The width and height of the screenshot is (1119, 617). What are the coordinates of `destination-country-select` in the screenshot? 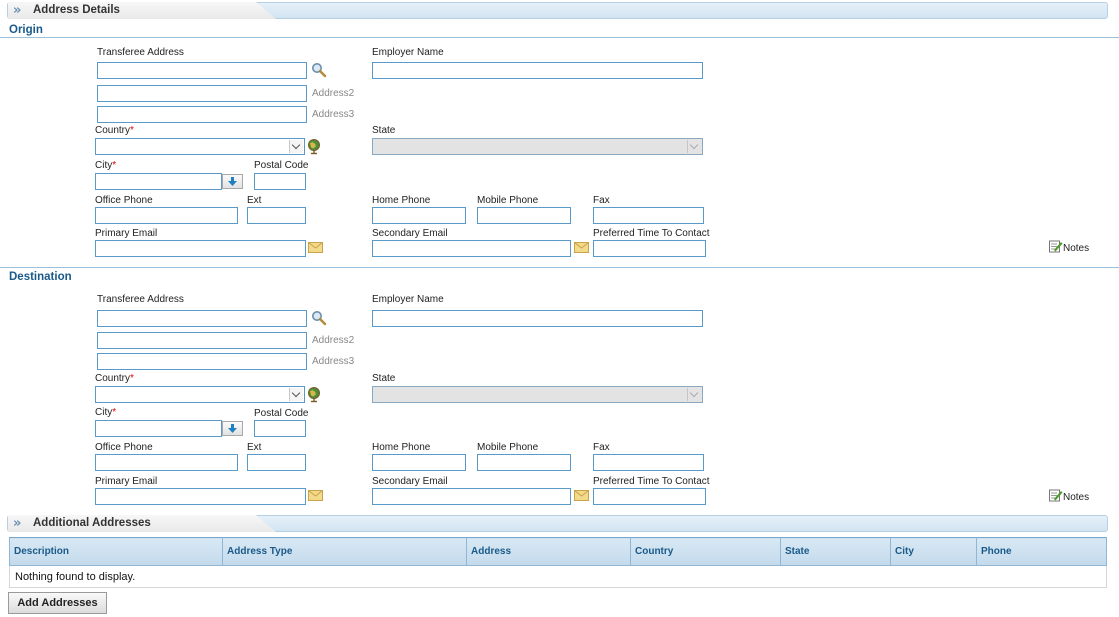 It's located at (200, 394).